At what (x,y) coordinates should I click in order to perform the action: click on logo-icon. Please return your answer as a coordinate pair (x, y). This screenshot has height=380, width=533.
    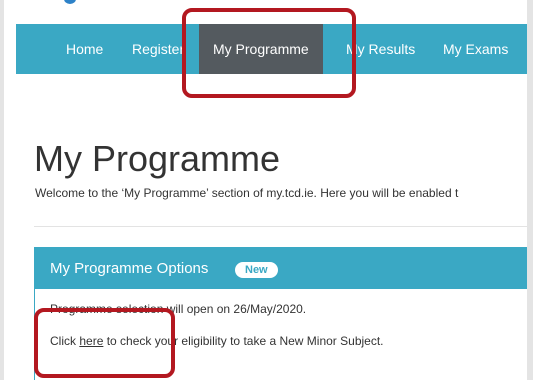
    Looking at the image, I should click on (70, 2).